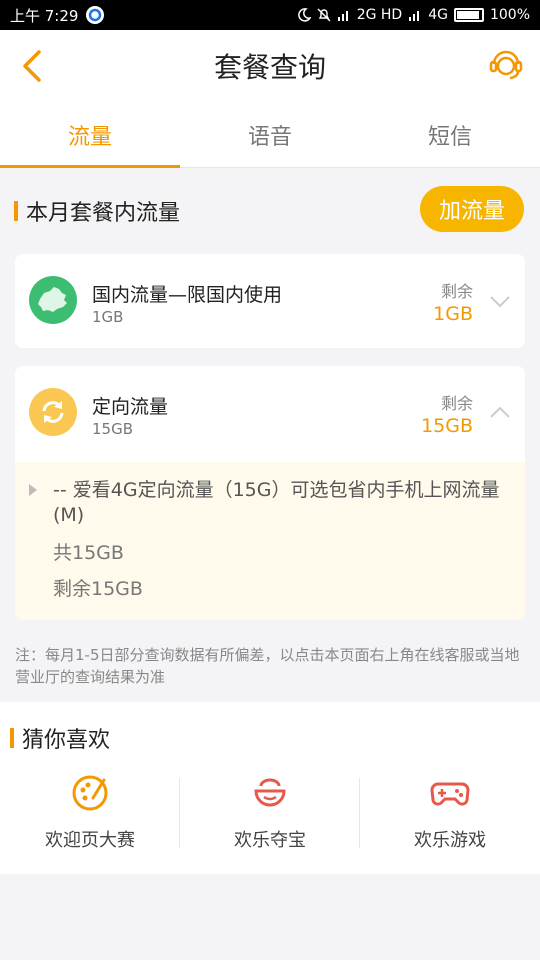 Image resolution: width=540 pixels, height=960 pixels. I want to click on plan-row: 定向流量 15GB 剩余 15GB, so click(270, 413).